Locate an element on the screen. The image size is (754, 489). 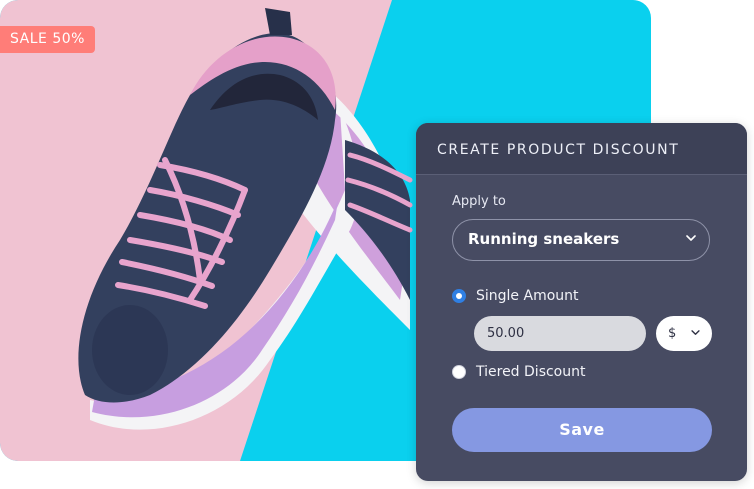
tiered-discount-label: Tiered Discount is located at coordinates (531, 372).